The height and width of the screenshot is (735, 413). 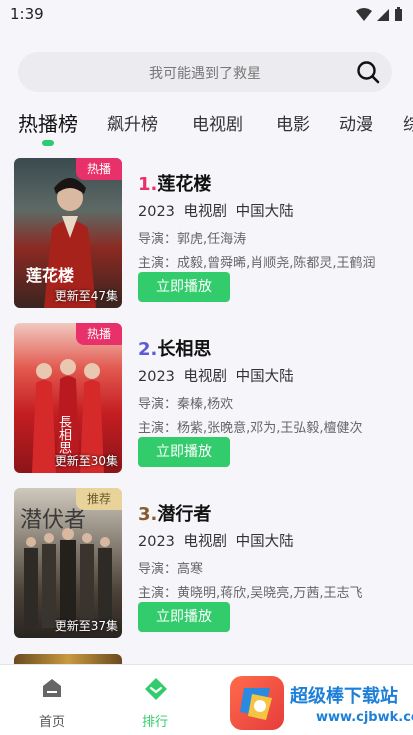 What do you see at coordinates (132, 122) in the screenshot?
I see `tab-rising: 飙升榜` at bounding box center [132, 122].